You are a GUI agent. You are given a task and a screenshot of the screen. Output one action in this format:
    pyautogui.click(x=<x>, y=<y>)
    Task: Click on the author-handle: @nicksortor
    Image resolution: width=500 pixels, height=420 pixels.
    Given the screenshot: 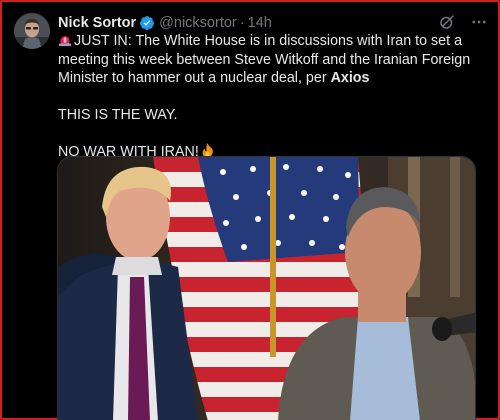 What is the action you would take?
    pyautogui.click(x=198, y=23)
    